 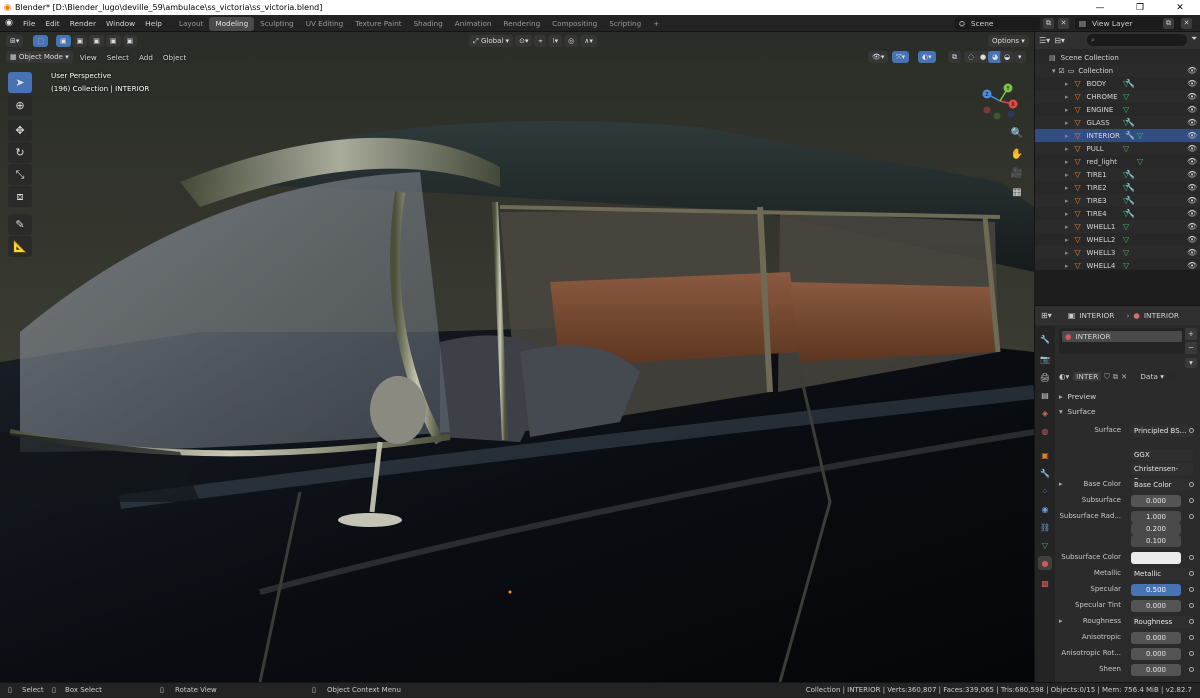 What do you see at coordinates (1063, 23) in the screenshot?
I see `delete-scene-icon: ✕` at bounding box center [1063, 23].